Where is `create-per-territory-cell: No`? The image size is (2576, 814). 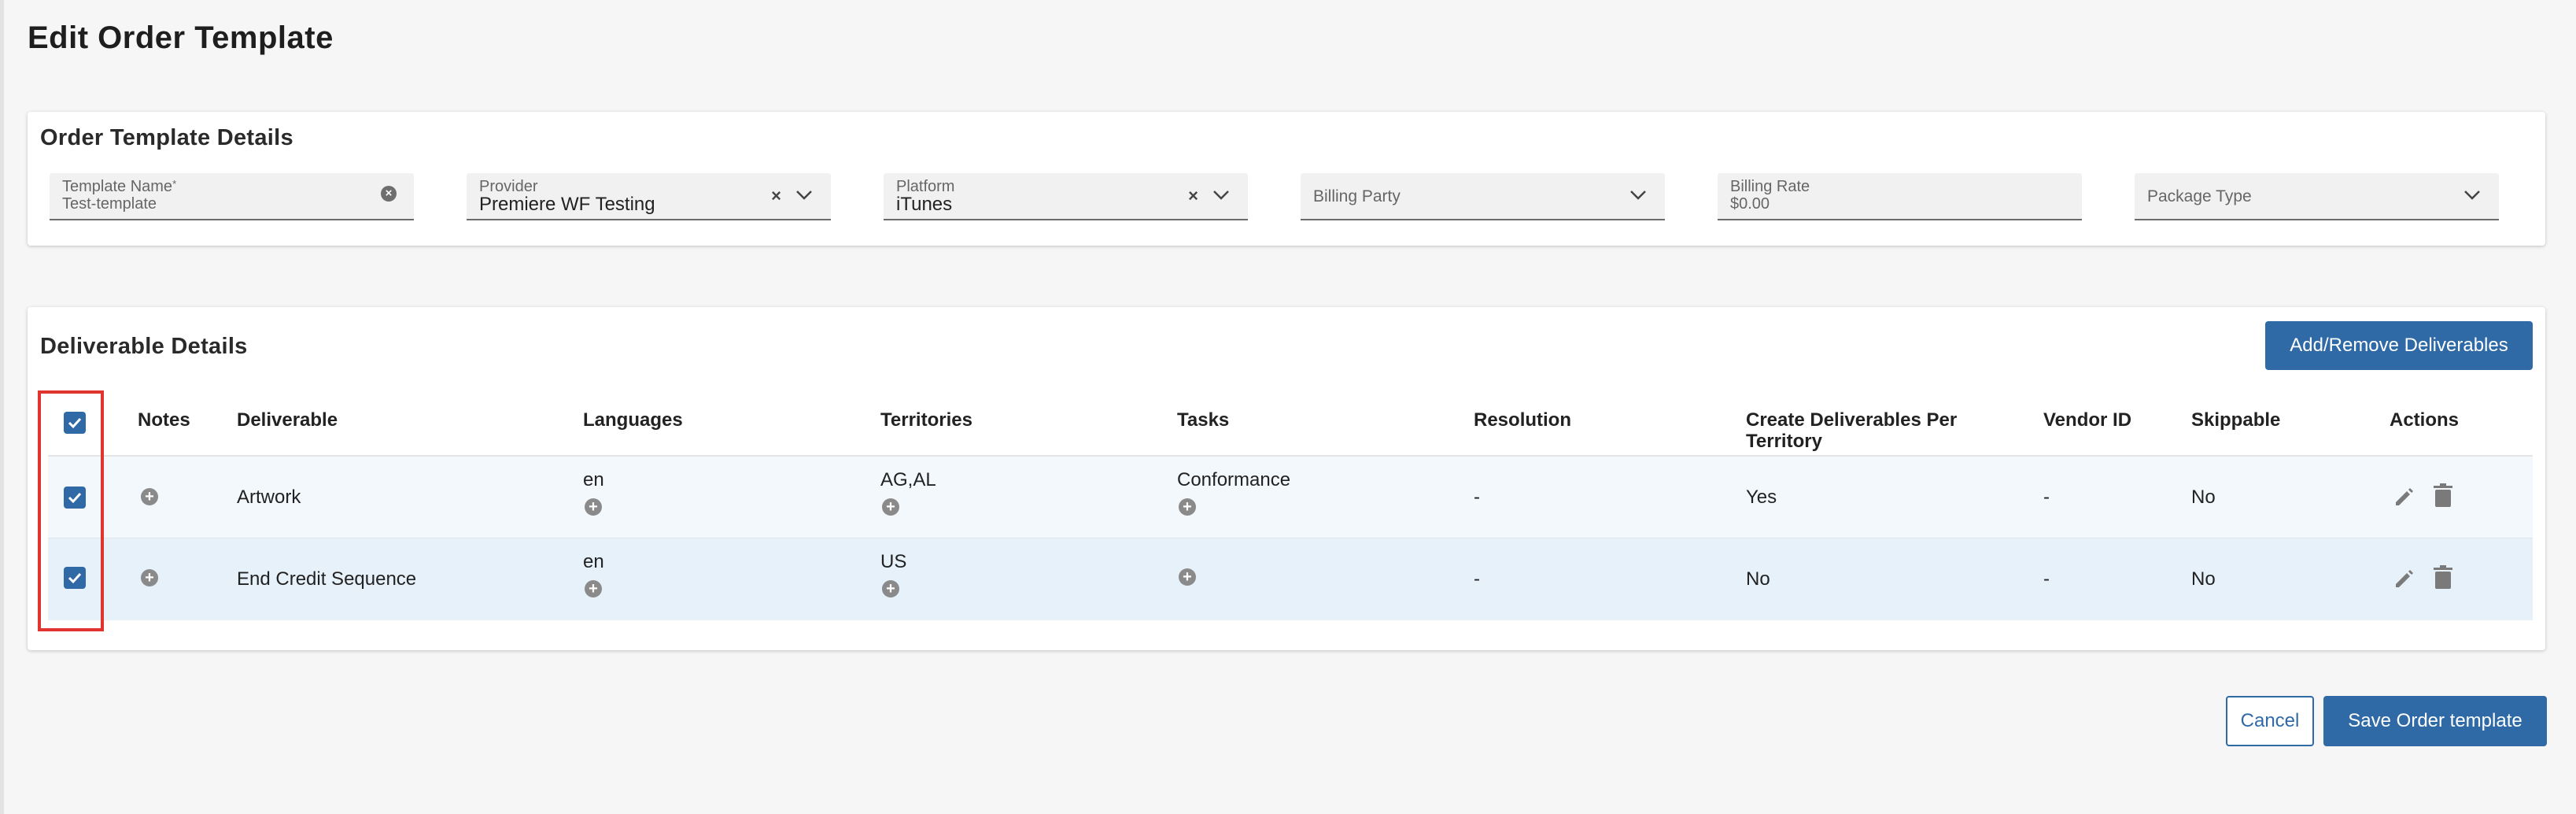 create-per-territory-cell: No is located at coordinates (1758, 579).